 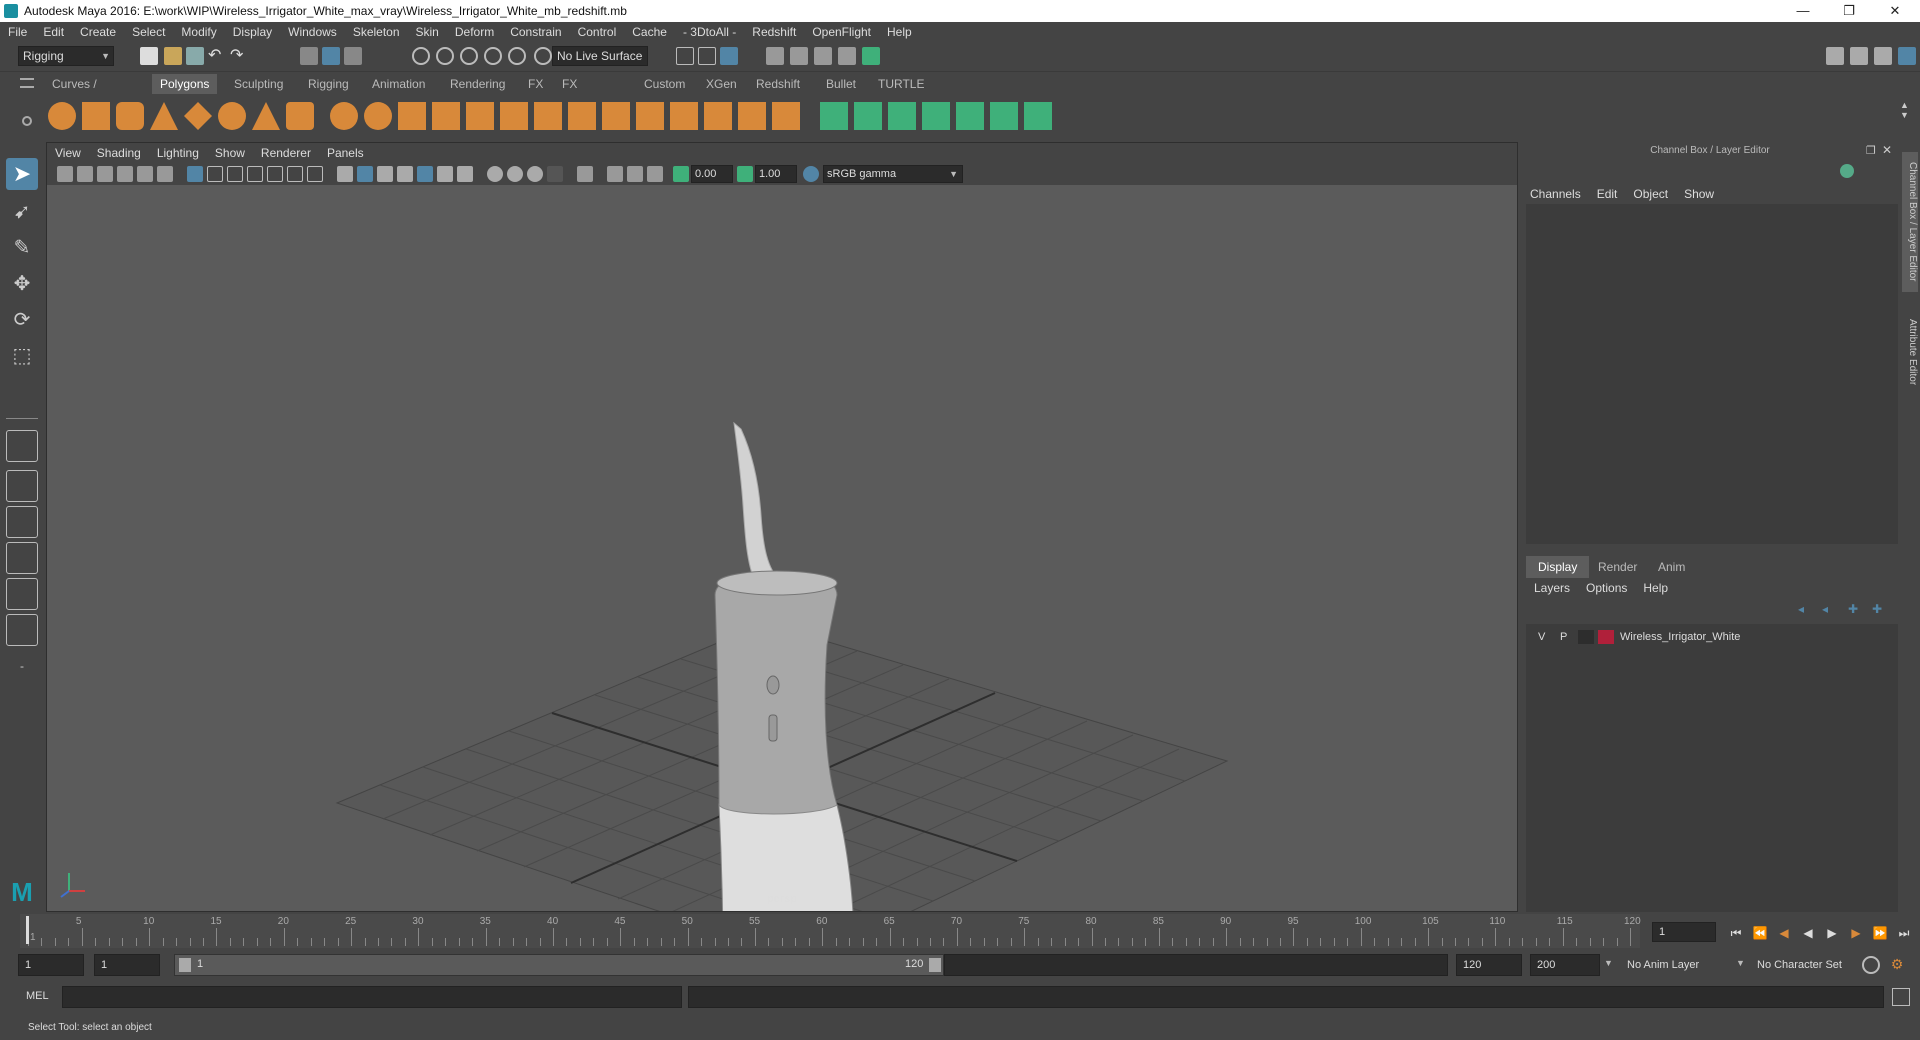 I want to click on depth-of-field-icon, so click(x=535, y=174).